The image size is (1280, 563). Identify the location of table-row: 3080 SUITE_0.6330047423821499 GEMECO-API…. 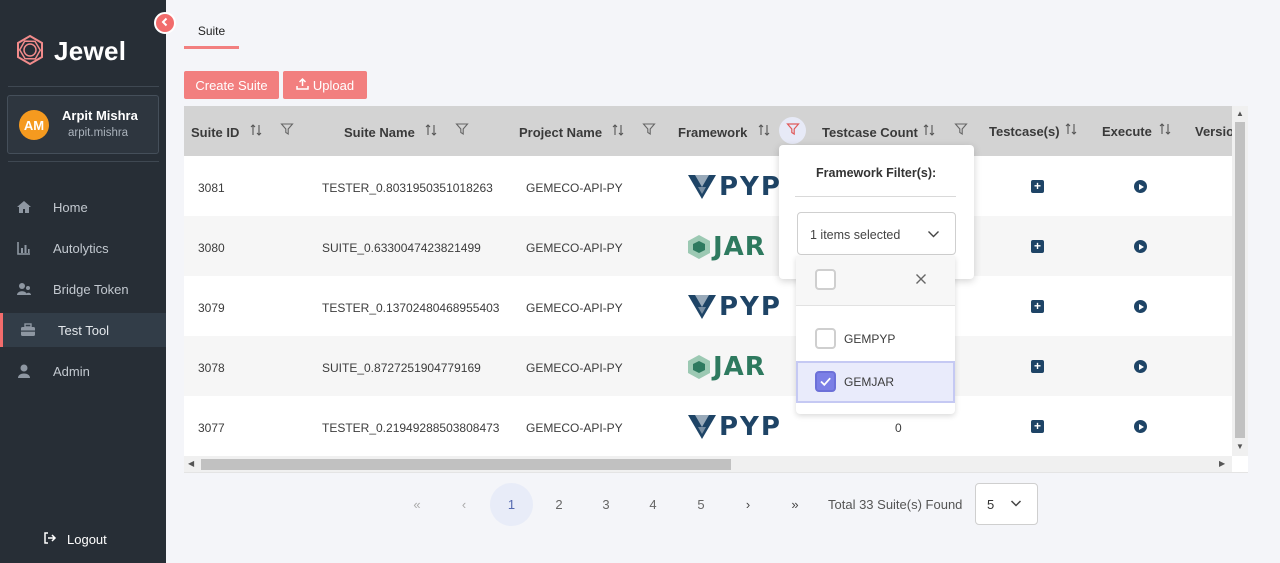
(708, 246).